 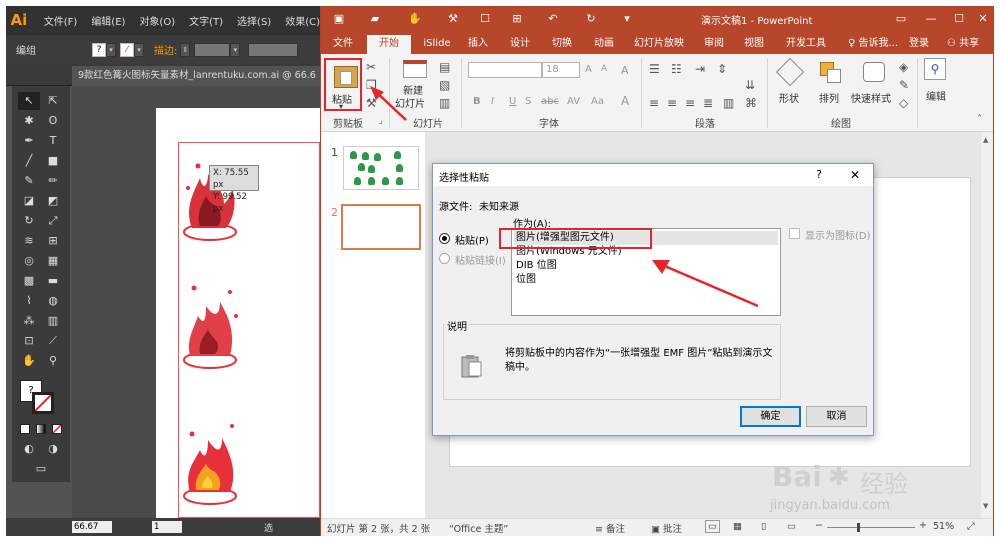 I want to click on perspective-grid-tool-icon: ▦, so click(x=53, y=261).